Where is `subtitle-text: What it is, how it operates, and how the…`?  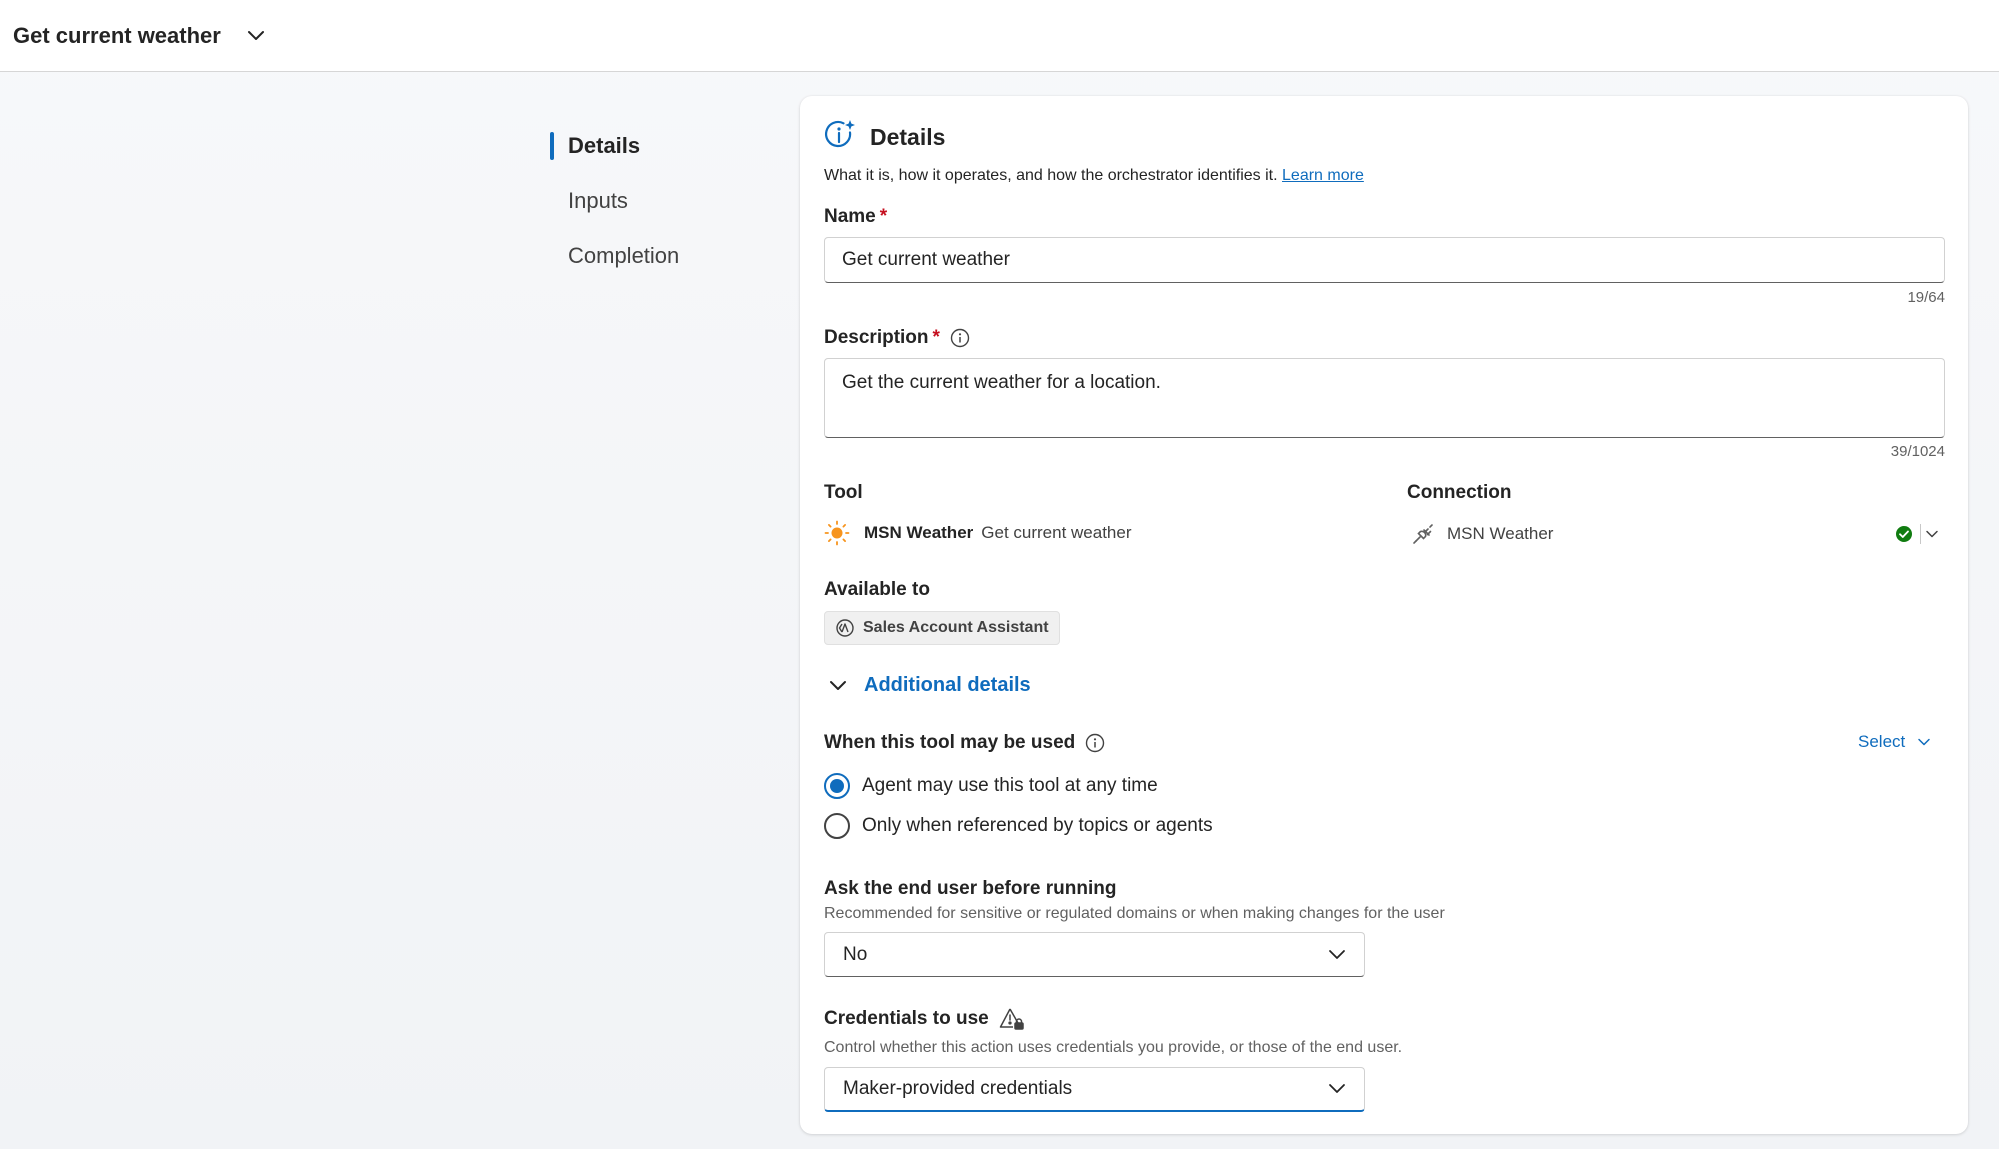 subtitle-text: What it is, how it operates, and how the… is located at coordinates (1051, 175).